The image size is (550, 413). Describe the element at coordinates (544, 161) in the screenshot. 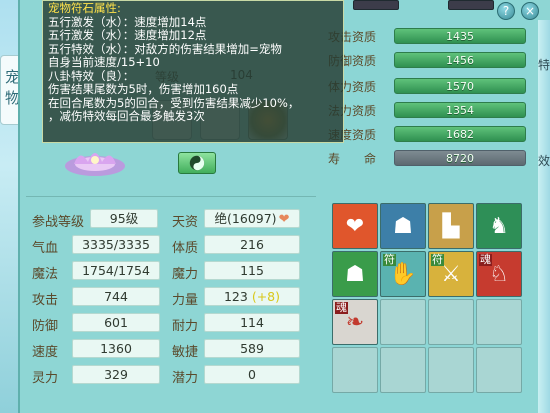

I see `edge-text: 效` at that location.